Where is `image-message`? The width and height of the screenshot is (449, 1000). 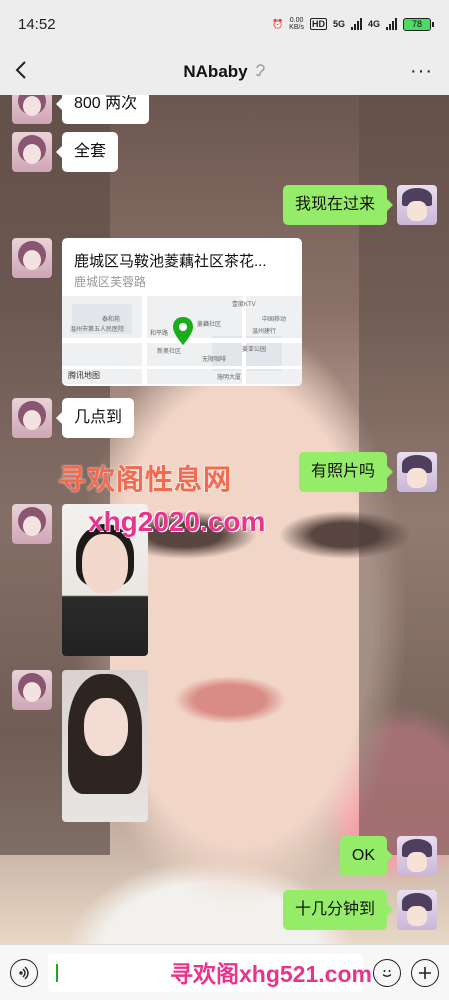 image-message is located at coordinates (105, 746).